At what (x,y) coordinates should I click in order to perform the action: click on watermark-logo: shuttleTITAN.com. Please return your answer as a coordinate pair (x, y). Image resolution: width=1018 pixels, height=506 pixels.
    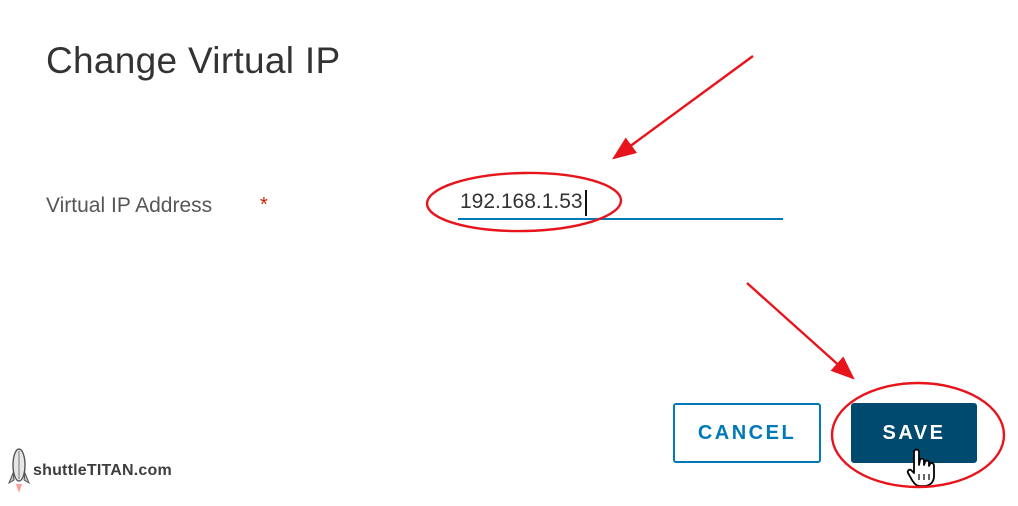
    Looking at the image, I should click on (90, 471).